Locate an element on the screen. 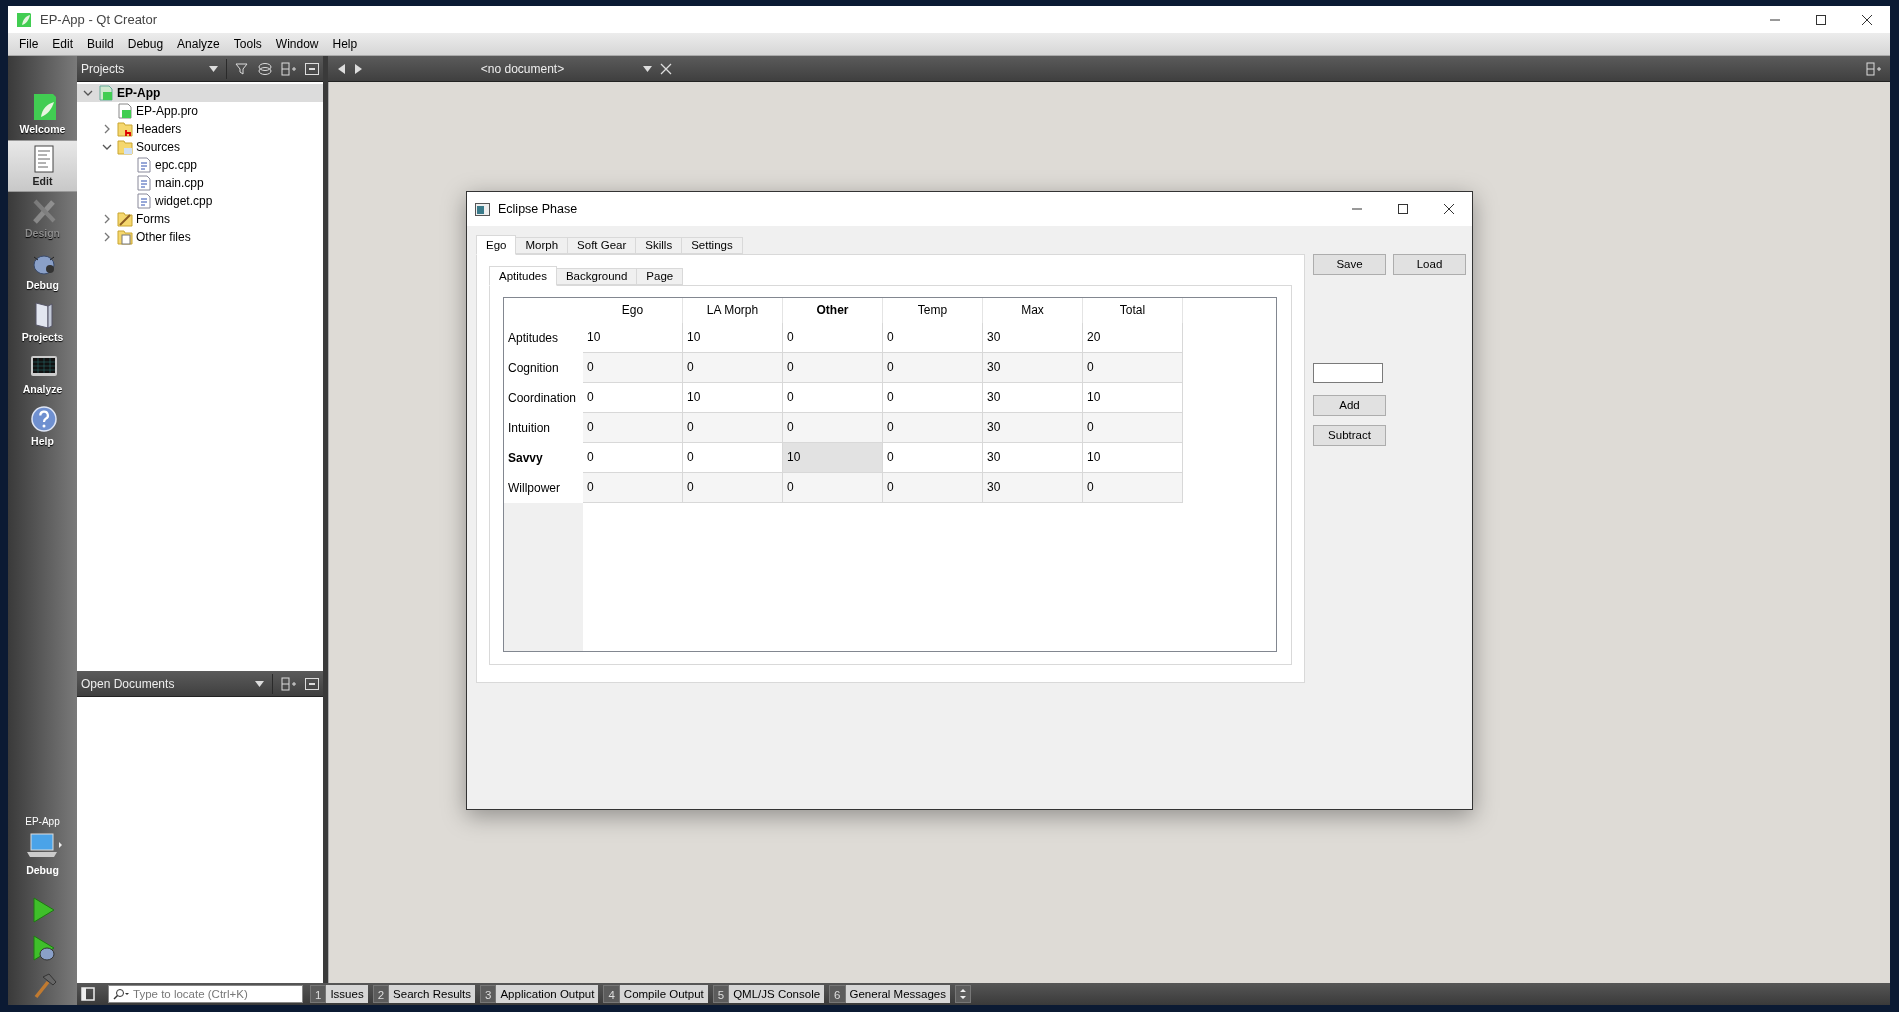 Image resolution: width=1899 pixels, height=1012 pixels. header-folder-icon is located at coordinates (125, 129).